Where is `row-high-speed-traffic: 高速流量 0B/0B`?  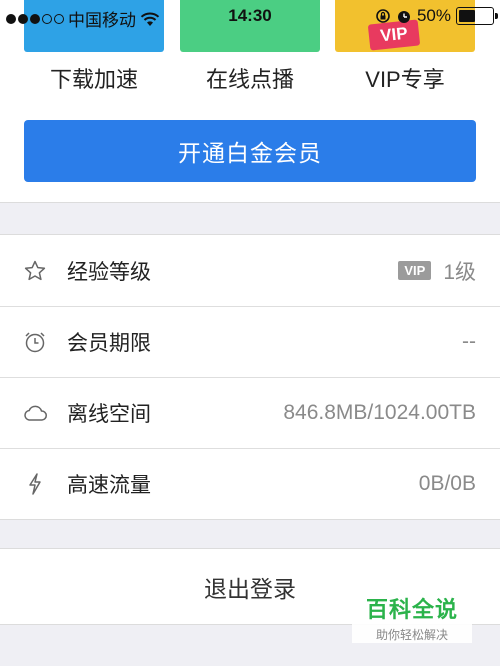
row-high-speed-traffic: 高速流量 0B/0B is located at coordinates (250, 483).